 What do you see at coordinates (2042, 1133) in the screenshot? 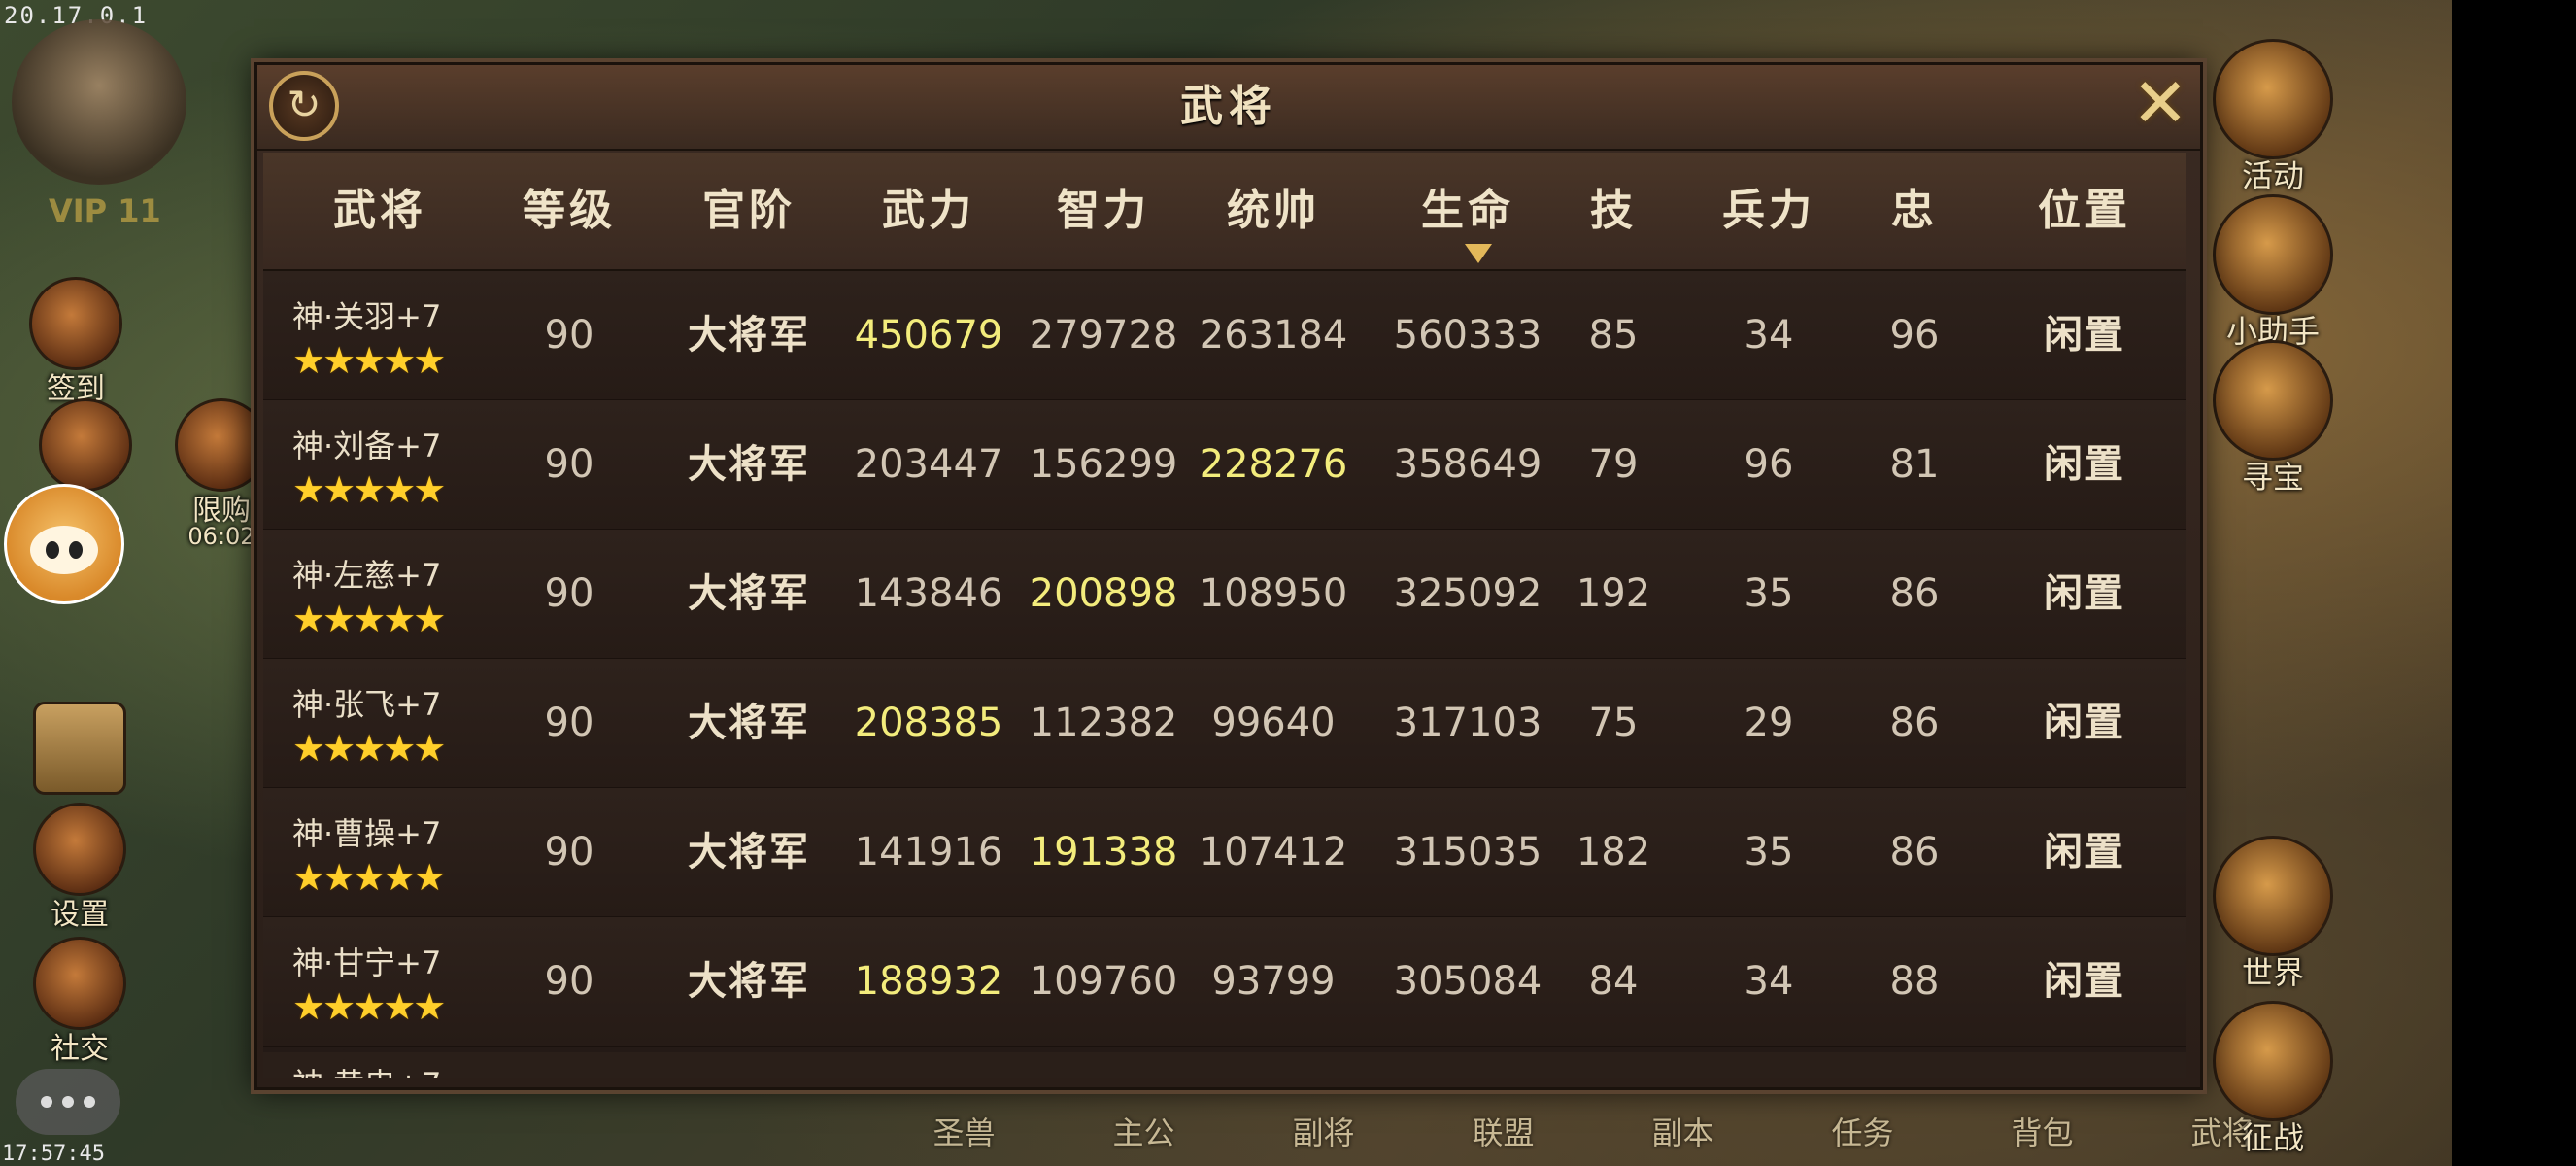
I see `nav-bag: 背包` at bounding box center [2042, 1133].